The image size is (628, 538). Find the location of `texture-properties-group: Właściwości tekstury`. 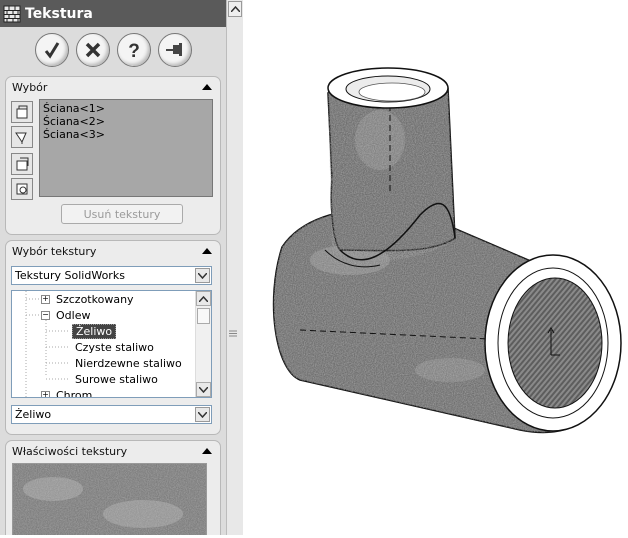

texture-properties-group: Właściwości tekstury is located at coordinates (113, 487).